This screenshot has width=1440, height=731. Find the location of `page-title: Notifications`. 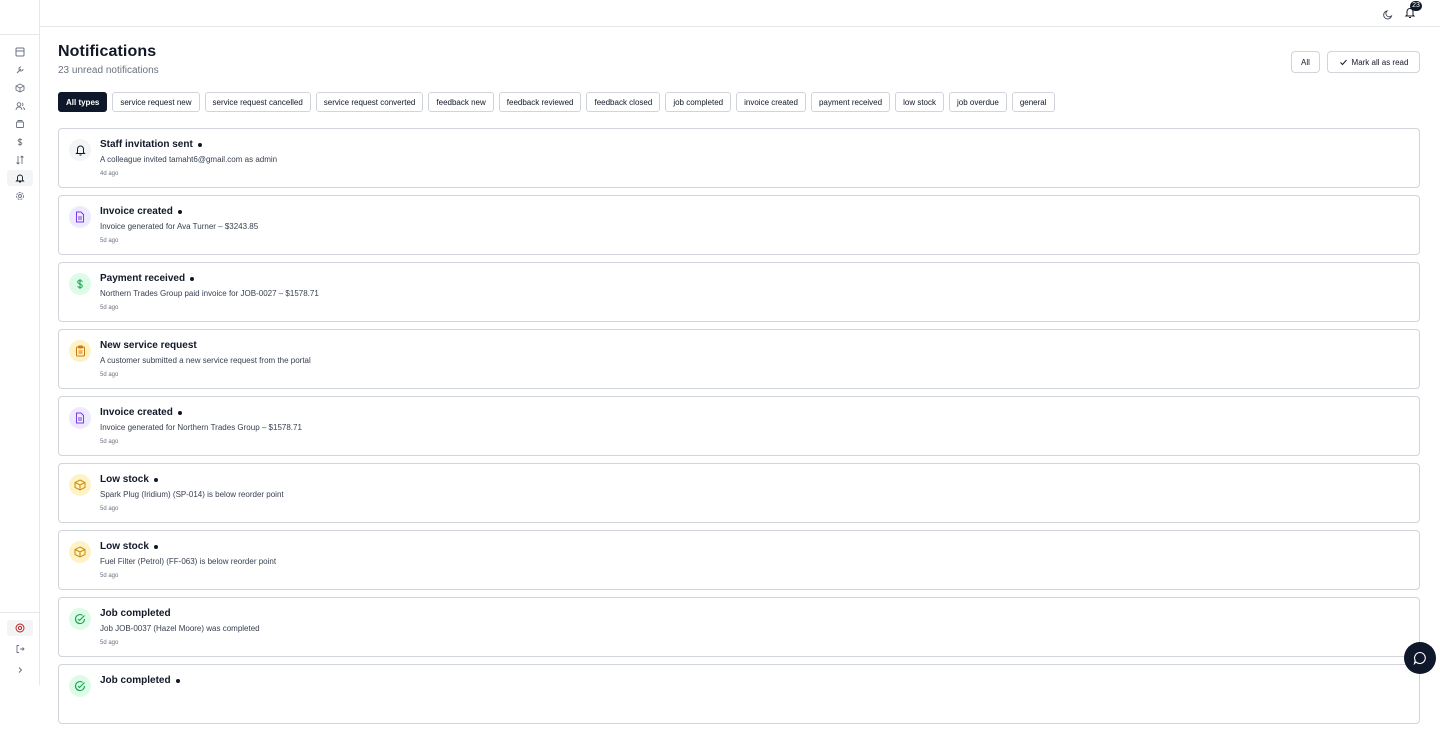

page-title: Notifications is located at coordinates (107, 51).